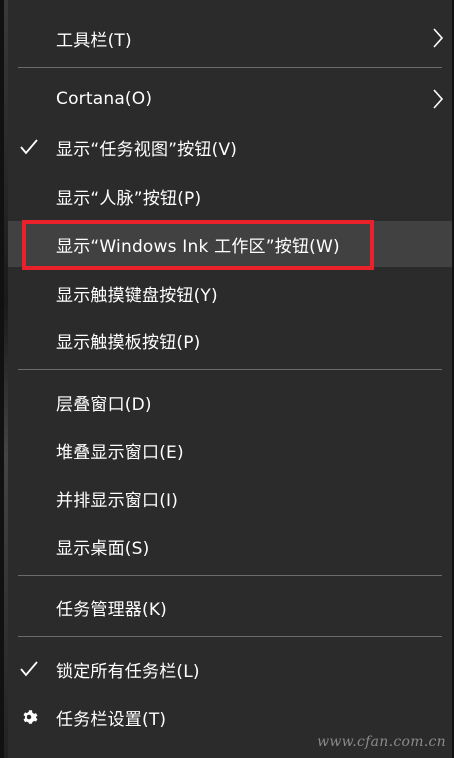 This screenshot has height=758, width=454. What do you see at coordinates (137, 295) in the screenshot?
I see `menu-item-label: 显示触摸键盘按钮(Y)` at bounding box center [137, 295].